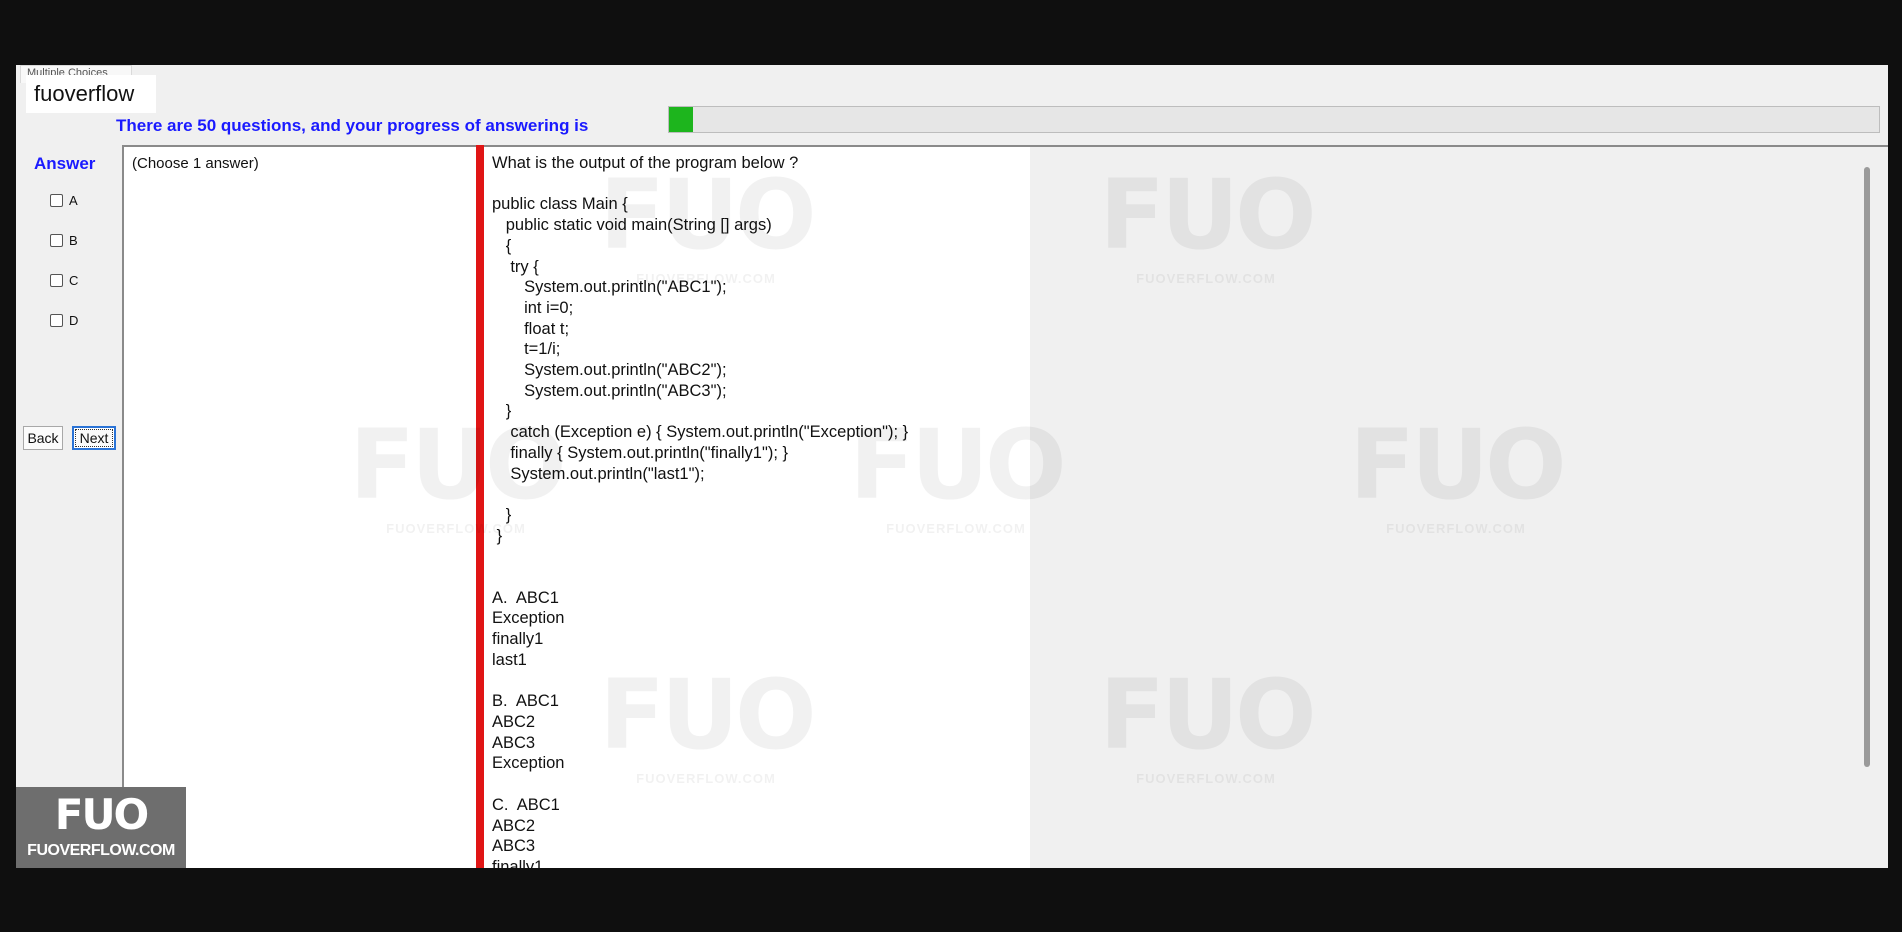 This screenshot has width=1902, height=932. Describe the element at coordinates (56, 280) in the screenshot. I see `checkbox-c` at that location.